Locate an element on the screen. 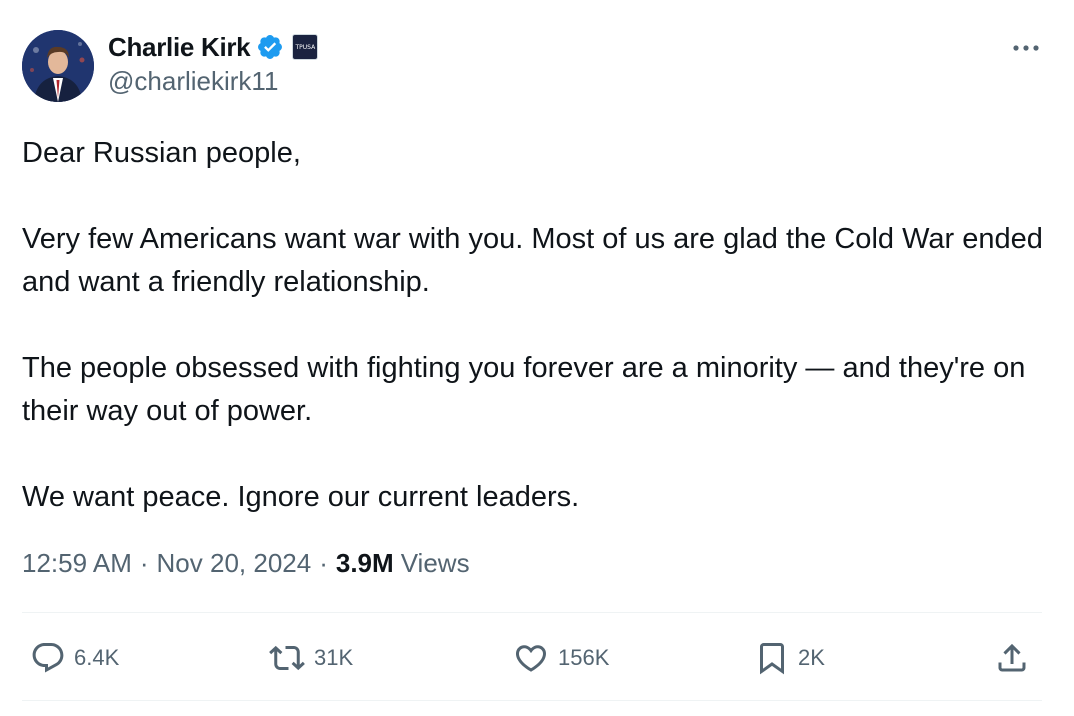 This screenshot has height=716, width=1074. avatar is located at coordinates (58, 66).